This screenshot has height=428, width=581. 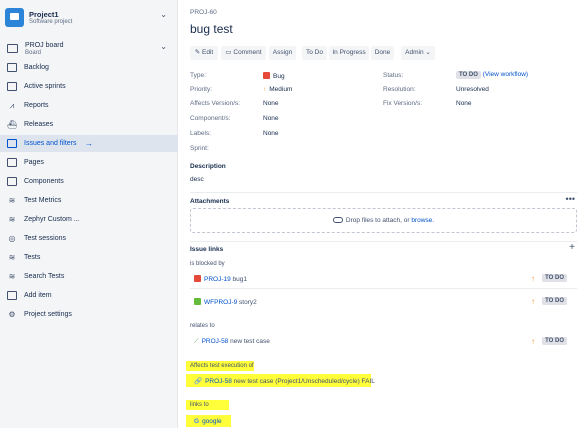 I want to click on board-name: PROJ board, so click(x=44, y=45).